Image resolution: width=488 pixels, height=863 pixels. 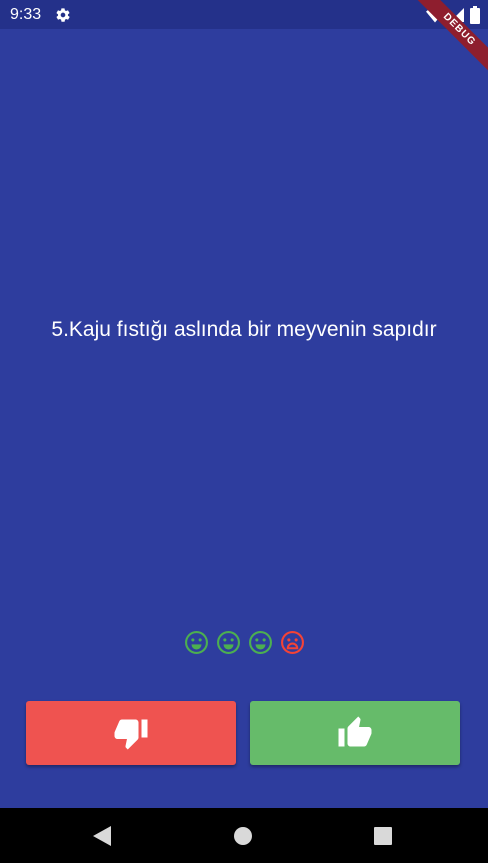 What do you see at coordinates (244, 14) in the screenshot?
I see `status-bar: 9:33` at bounding box center [244, 14].